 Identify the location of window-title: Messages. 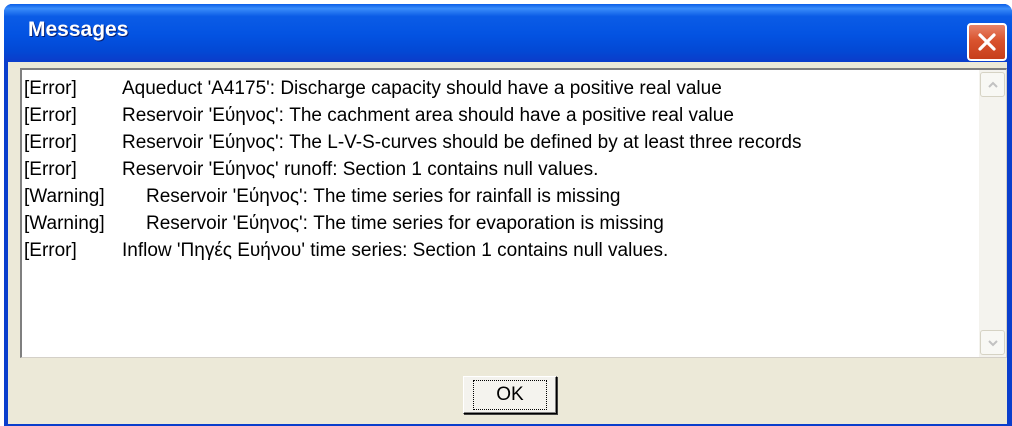
(78, 29).